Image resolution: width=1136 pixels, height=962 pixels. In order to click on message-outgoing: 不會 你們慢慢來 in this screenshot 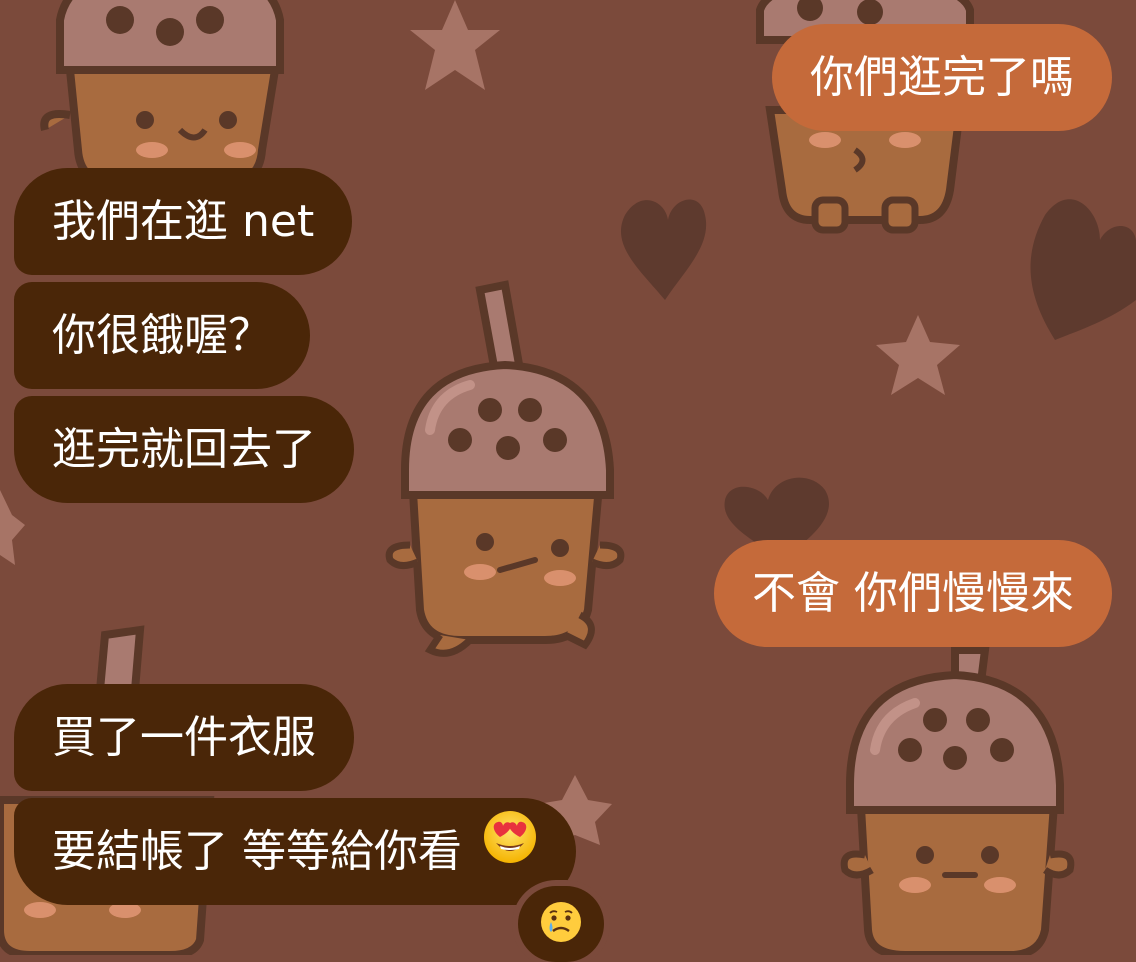, I will do `click(913, 593)`.